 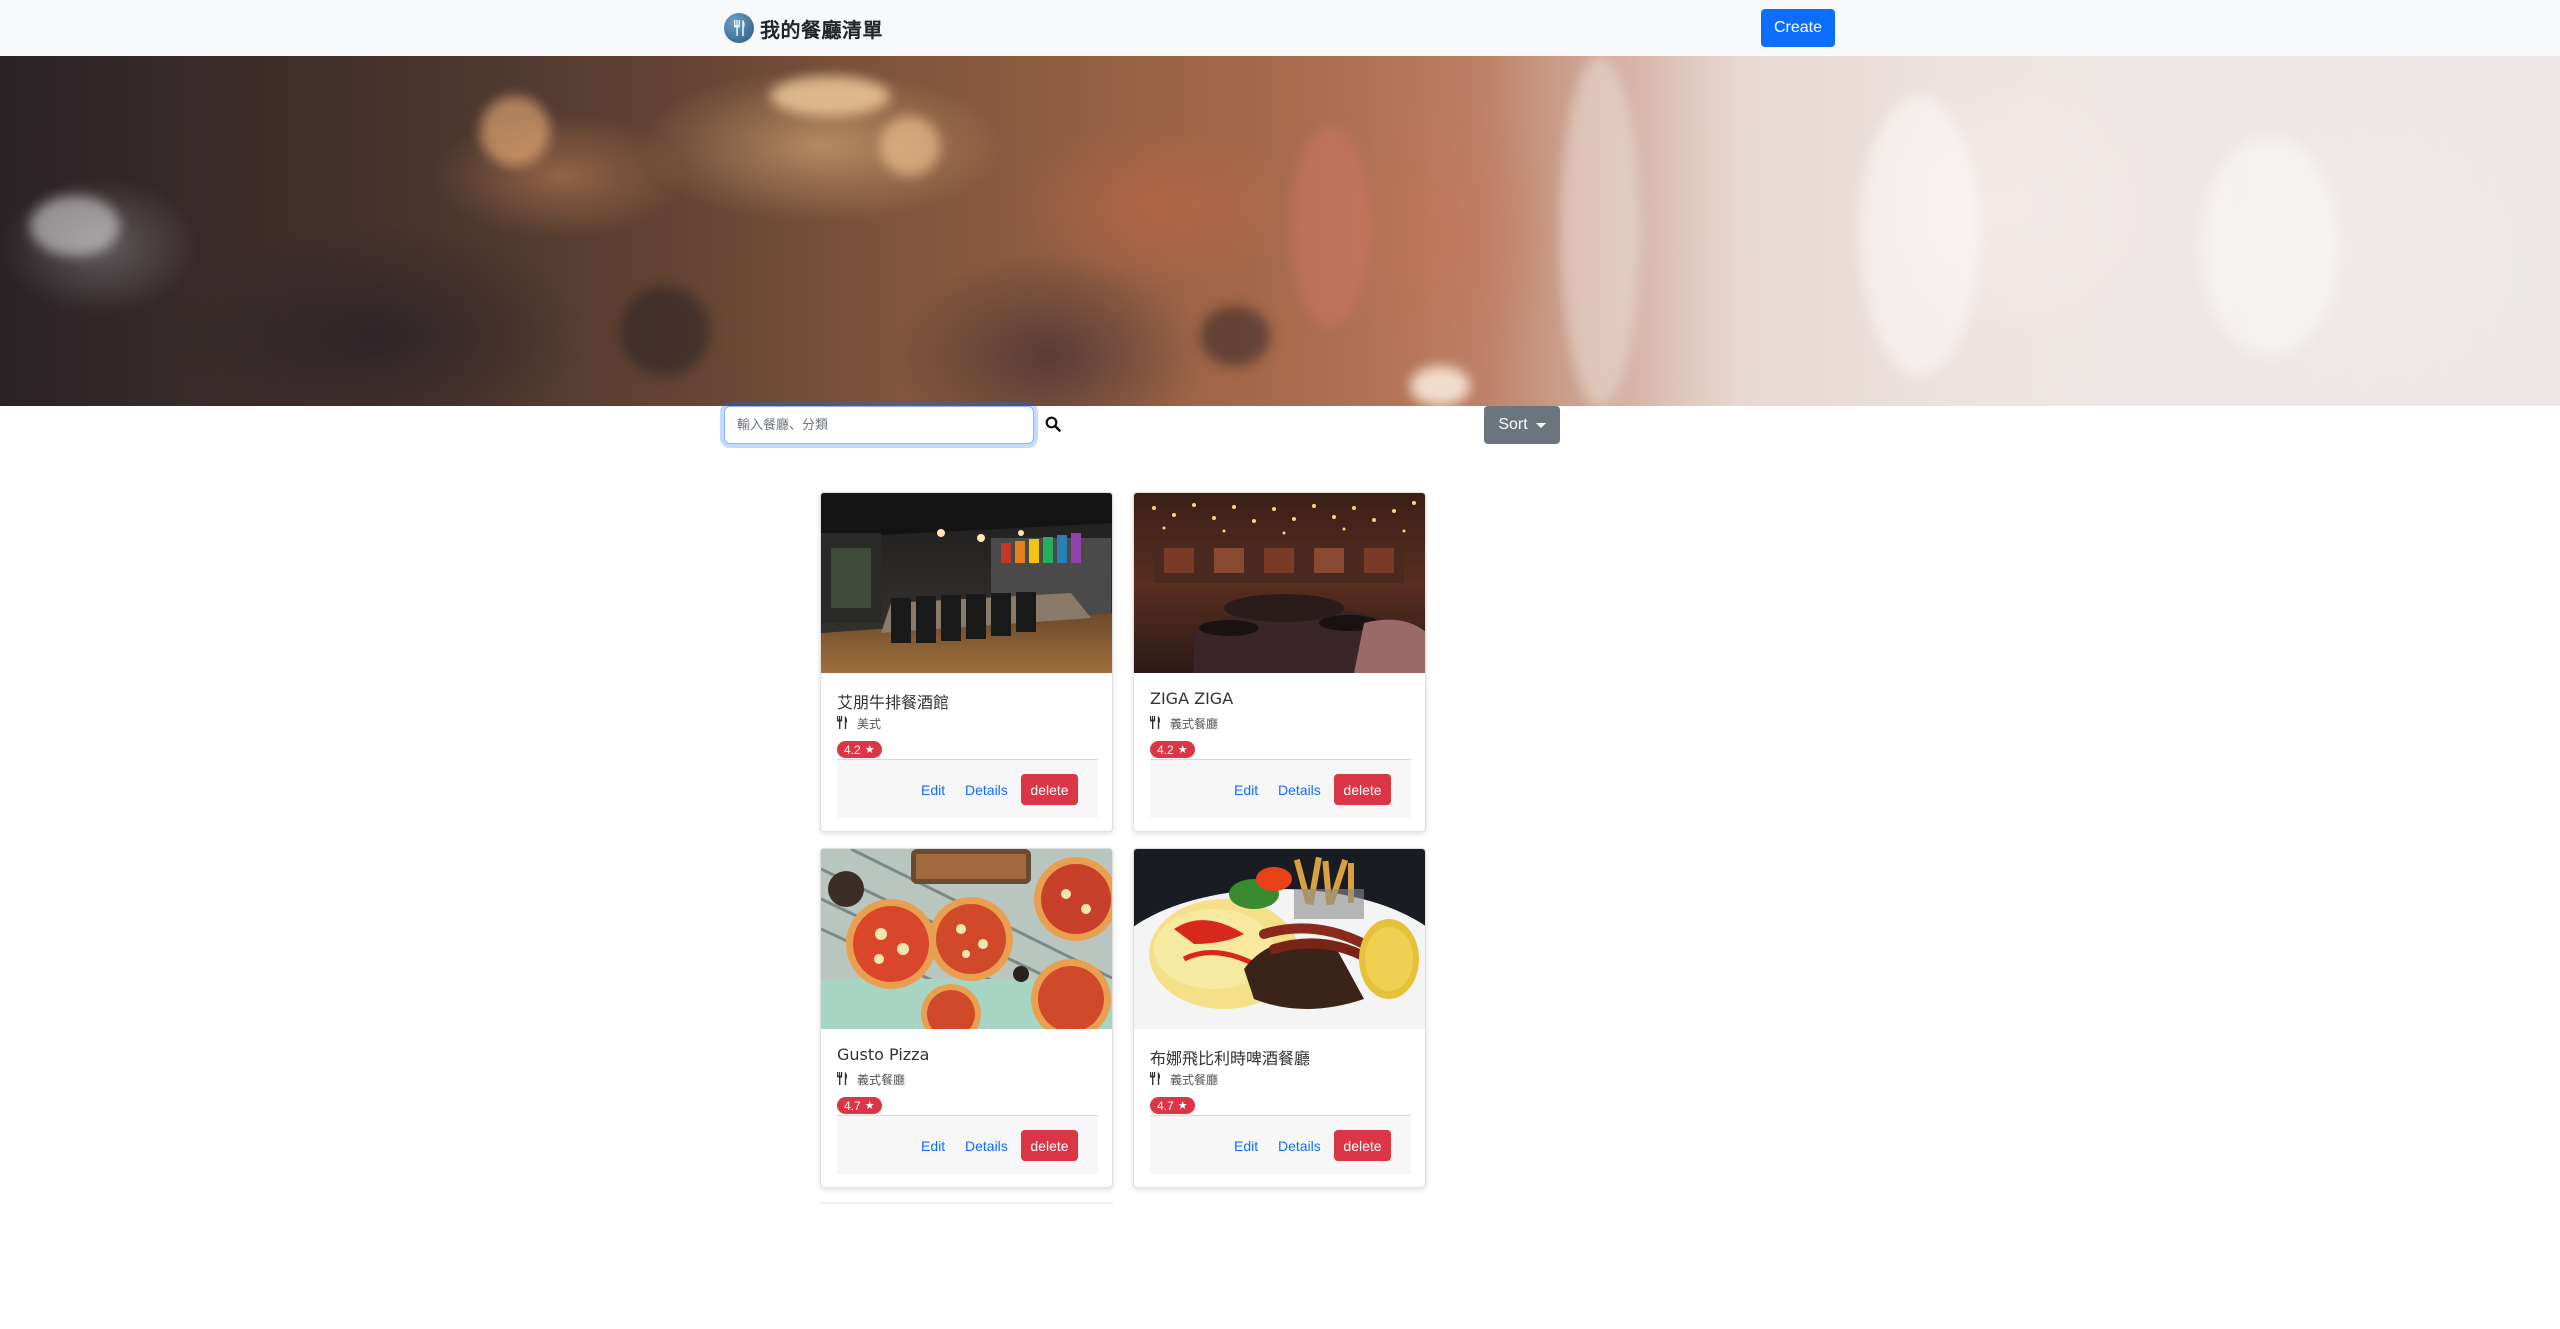 I want to click on brand-title: 我的餐廳清單, so click(x=821, y=29).